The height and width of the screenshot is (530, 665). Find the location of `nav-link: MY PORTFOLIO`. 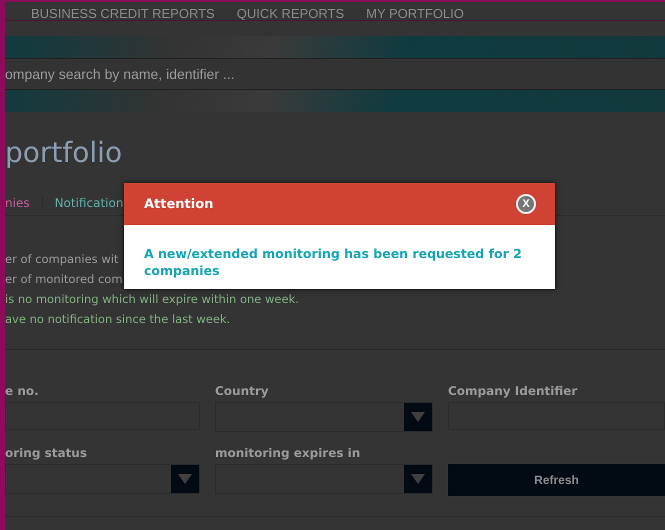

nav-link: MY PORTFOLIO is located at coordinates (415, 13).